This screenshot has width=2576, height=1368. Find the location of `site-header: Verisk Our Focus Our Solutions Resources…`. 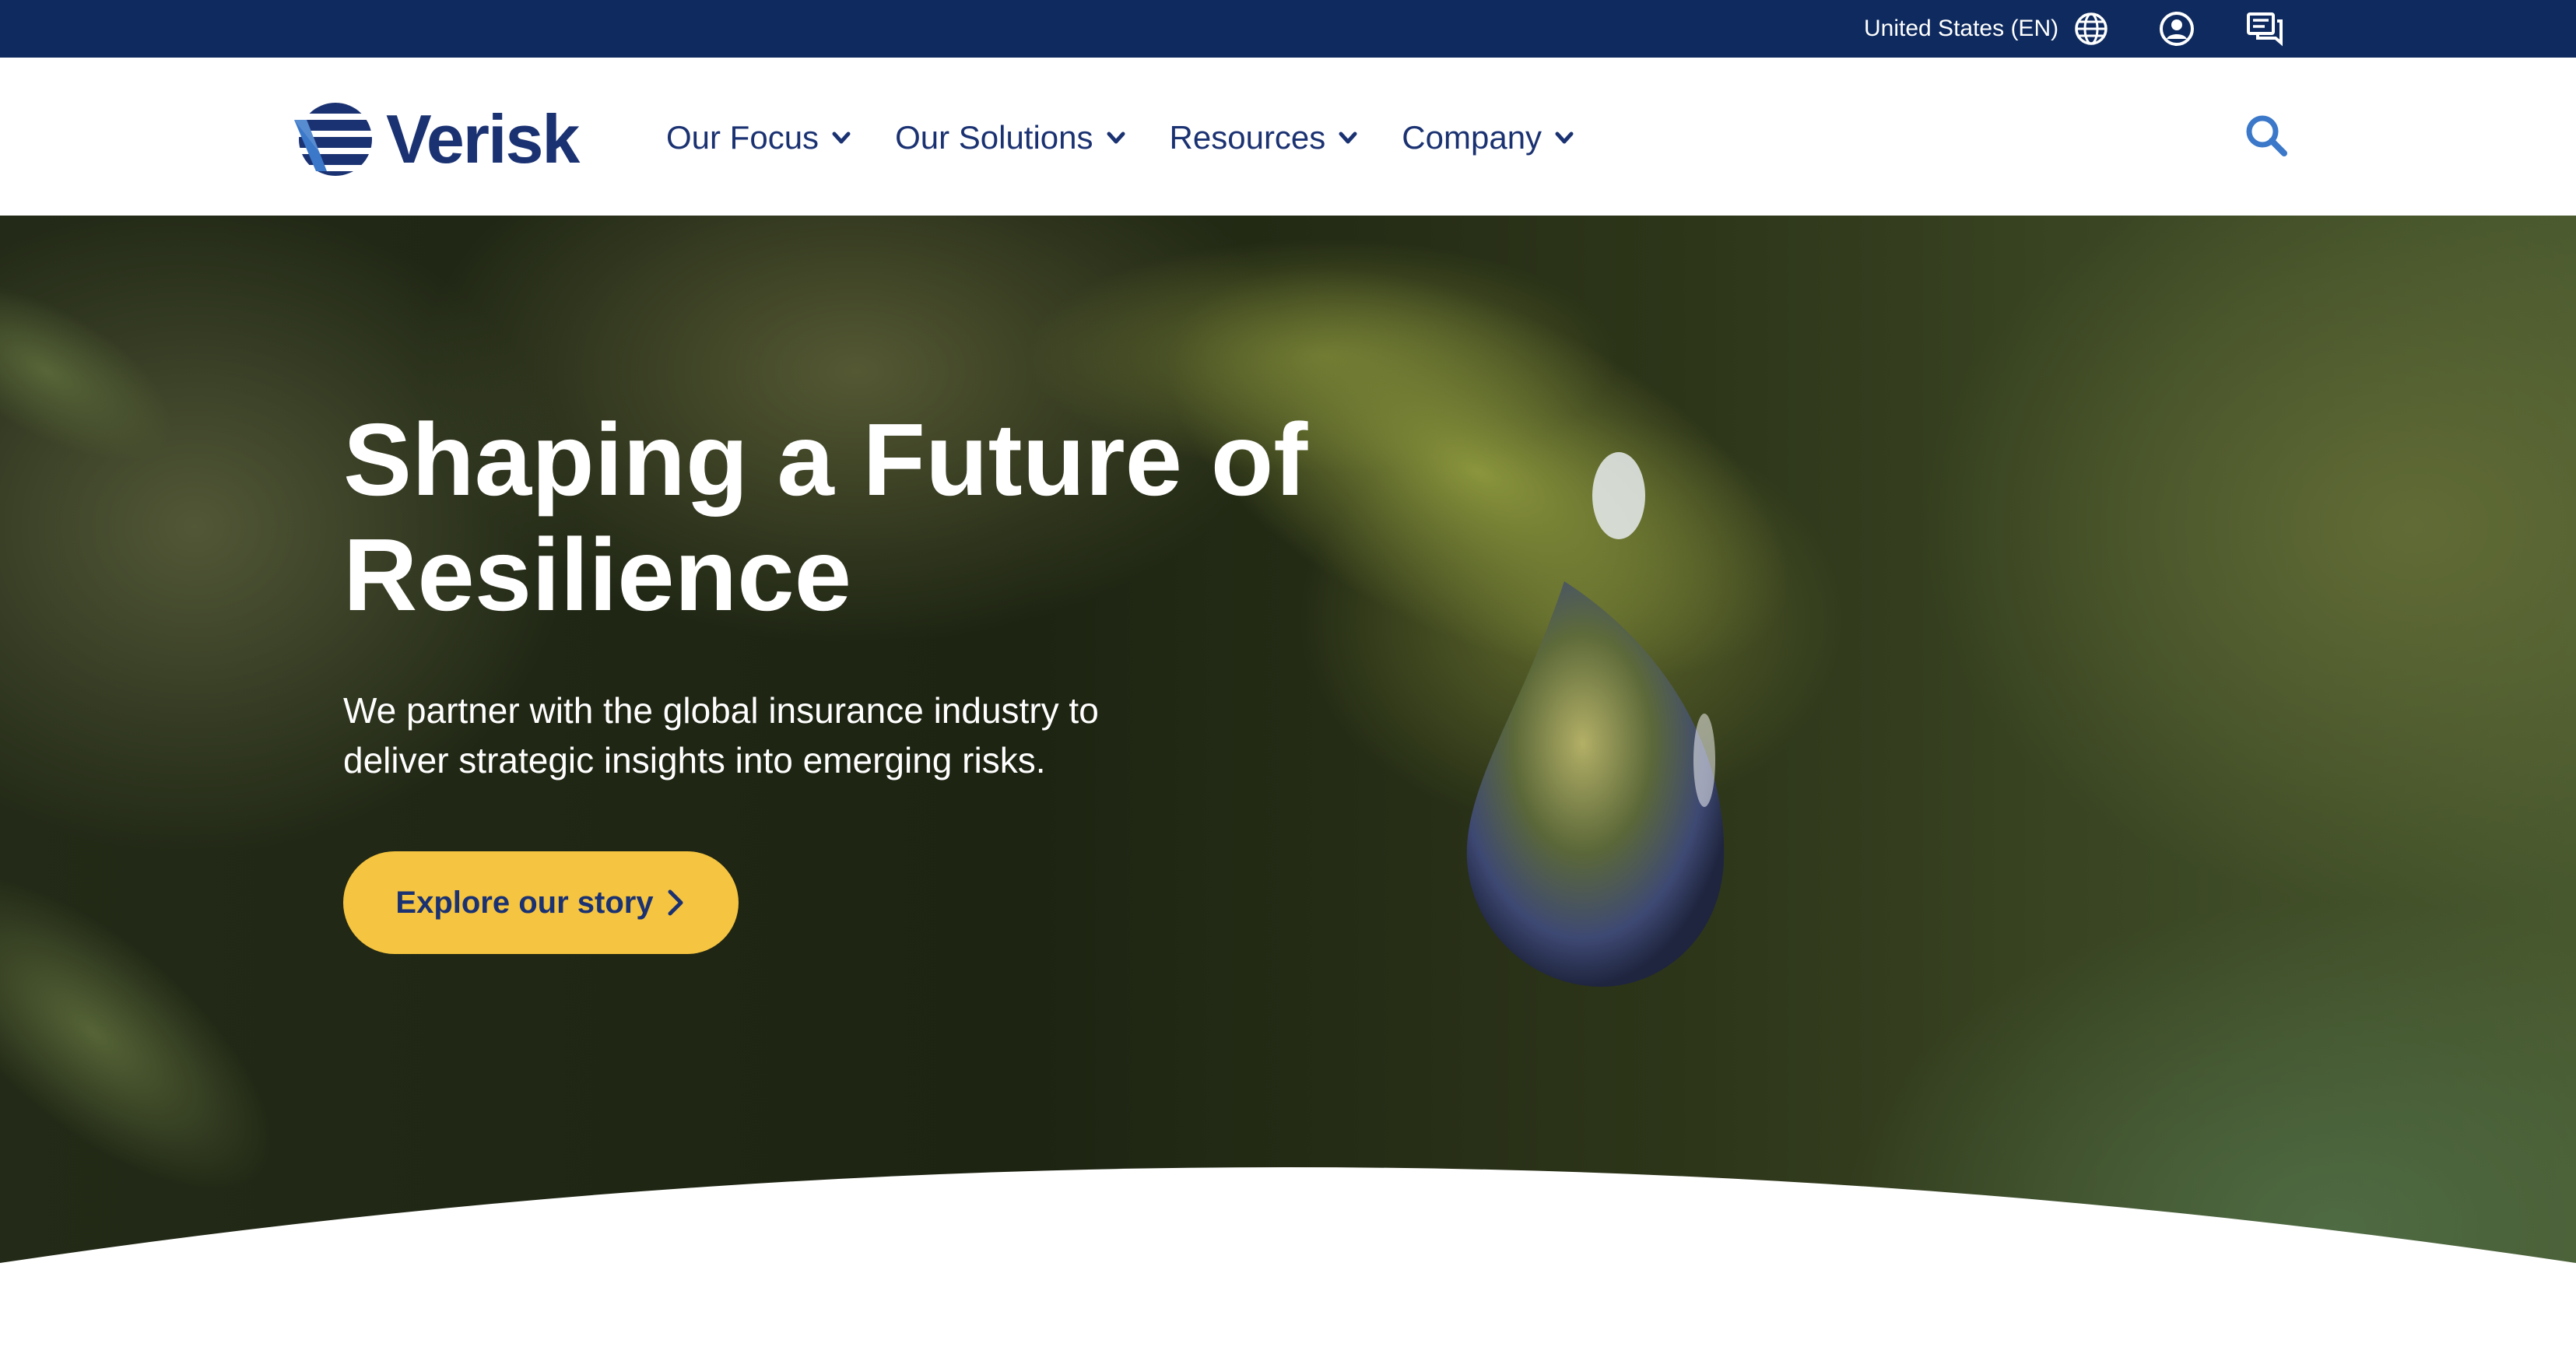

site-header: Verisk Our Focus Our Solutions Resources… is located at coordinates (1288, 138).